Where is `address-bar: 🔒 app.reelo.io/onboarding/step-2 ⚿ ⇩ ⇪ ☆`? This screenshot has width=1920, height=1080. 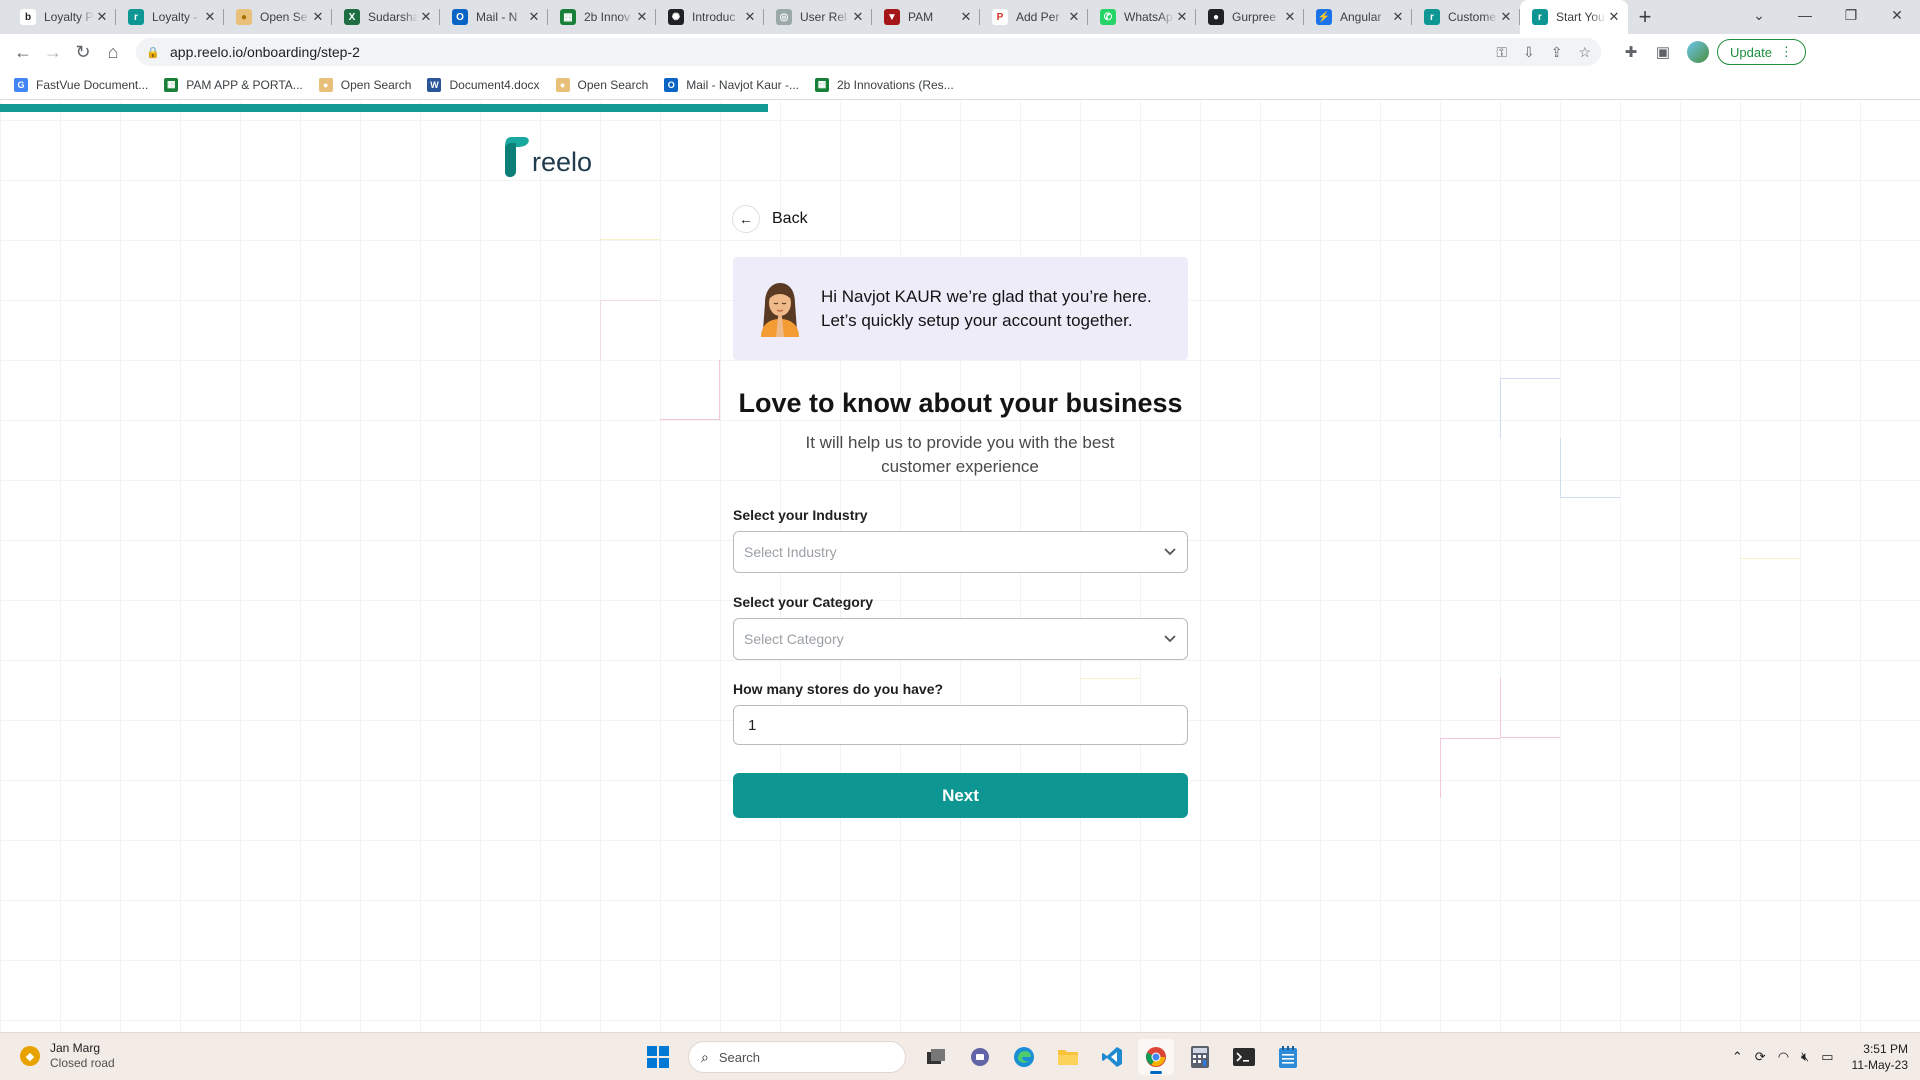 address-bar: 🔒 app.reelo.io/onboarding/step-2 ⚿ ⇩ ⇪ ☆ is located at coordinates (868, 52).